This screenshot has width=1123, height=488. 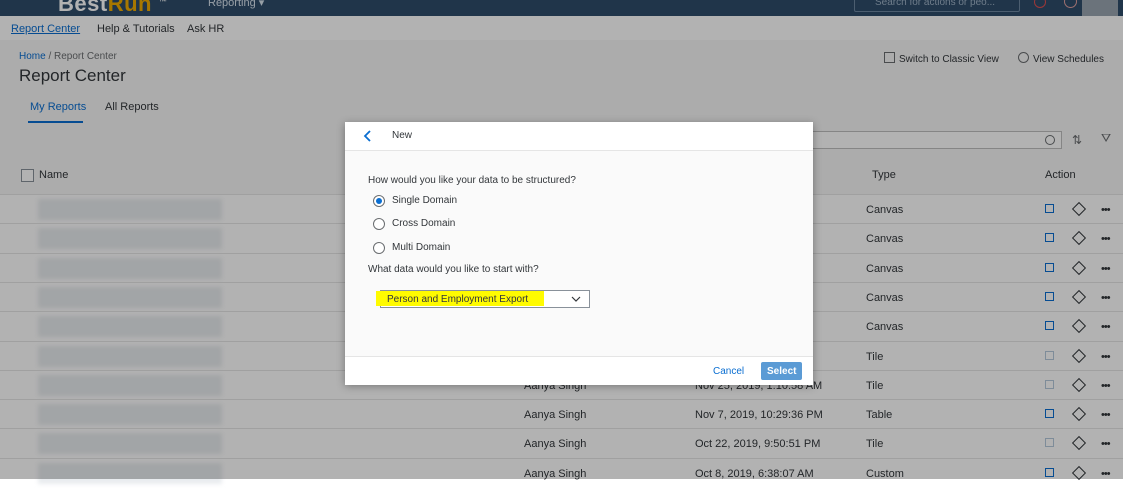 I want to click on dialog-title: New, so click(x=402, y=135).